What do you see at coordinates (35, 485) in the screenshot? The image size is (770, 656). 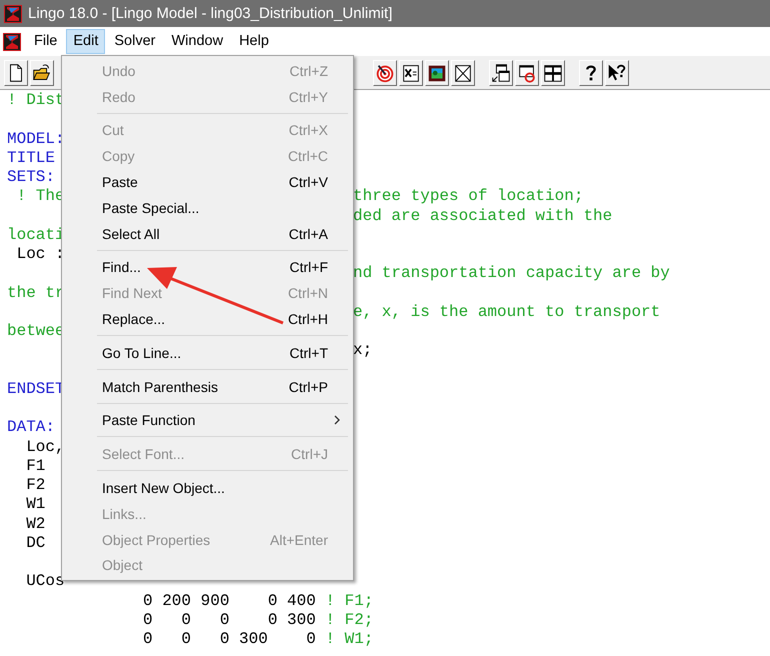 I see `code-text: F2` at bounding box center [35, 485].